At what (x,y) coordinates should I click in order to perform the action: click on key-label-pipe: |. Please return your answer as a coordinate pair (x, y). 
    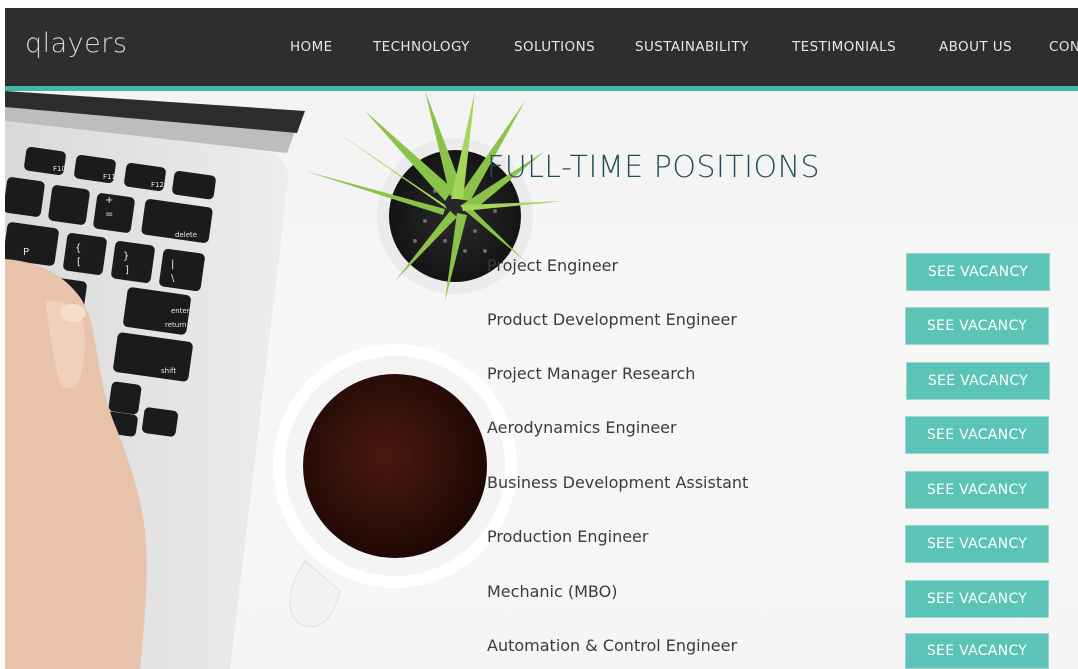
    Looking at the image, I should click on (172, 264).